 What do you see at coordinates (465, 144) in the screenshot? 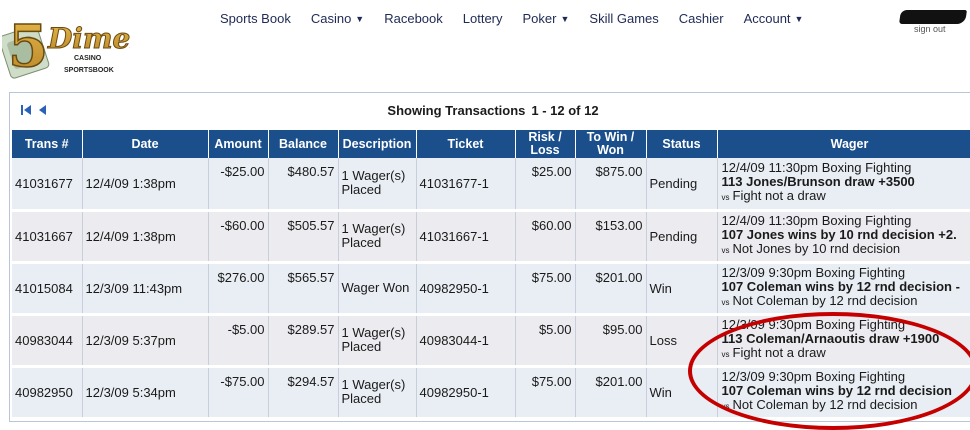
I see `col-ticket: Ticket` at bounding box center [465, 144].